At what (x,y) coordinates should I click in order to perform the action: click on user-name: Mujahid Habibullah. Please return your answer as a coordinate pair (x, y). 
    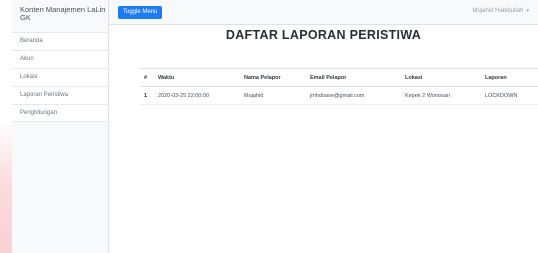
    Looking at the image, I should click on (498, 11).